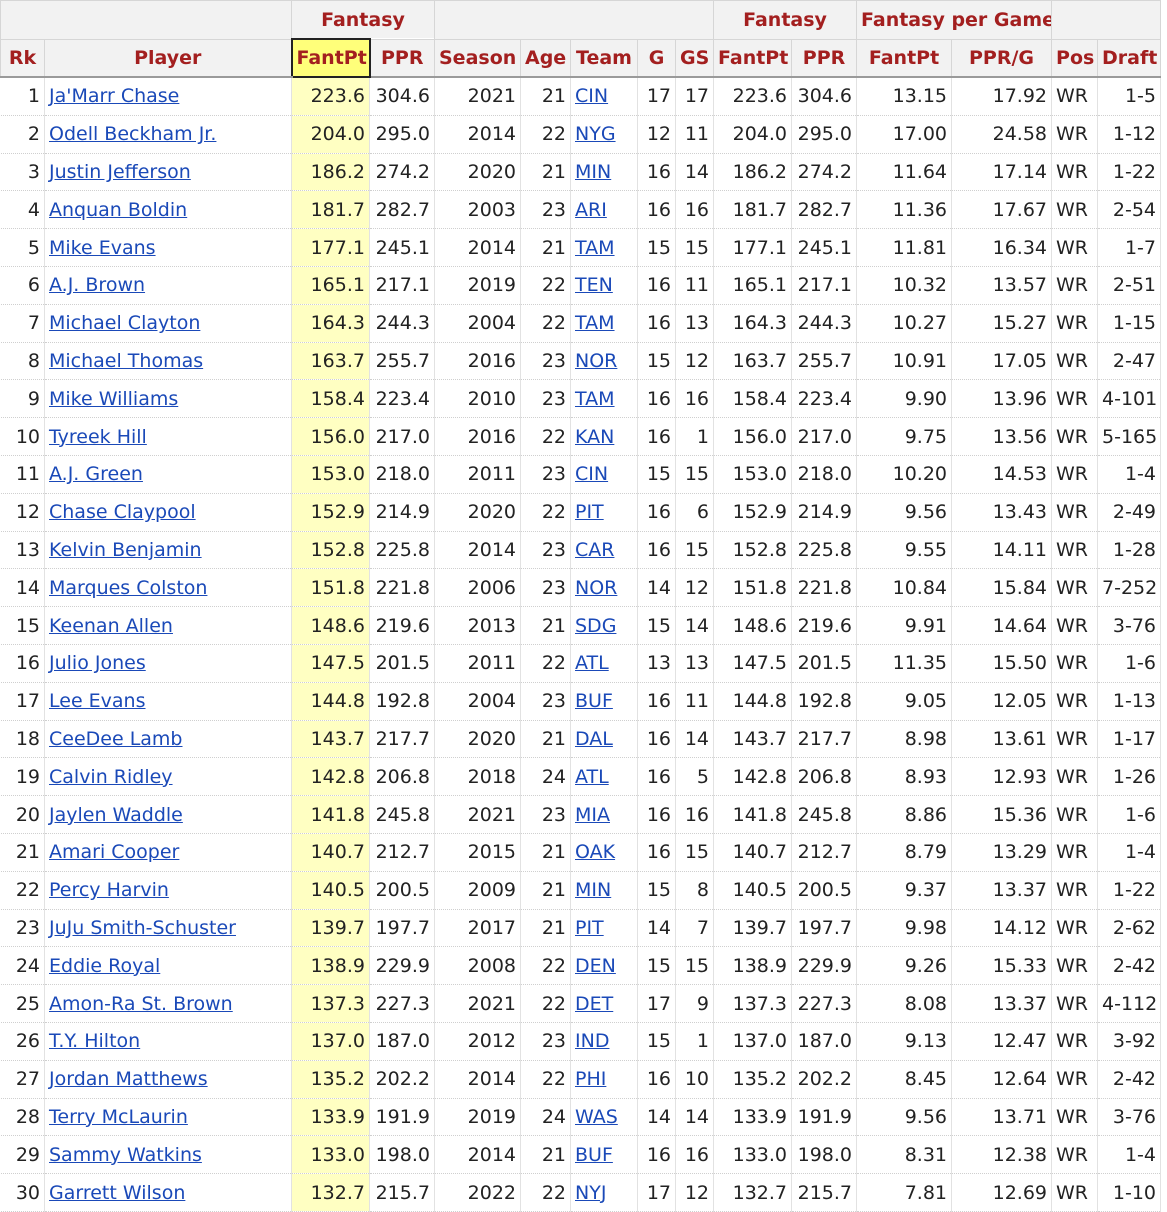  I want to click on player-link: Tyreek Hill, so click(98, 437).